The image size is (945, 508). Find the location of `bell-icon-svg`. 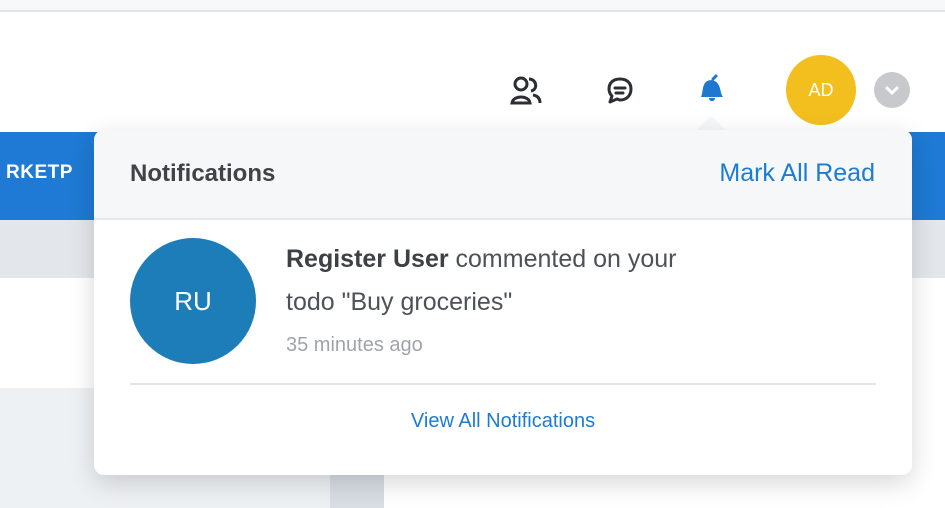

bell-icon-svg is located at coordinates (712, 87).